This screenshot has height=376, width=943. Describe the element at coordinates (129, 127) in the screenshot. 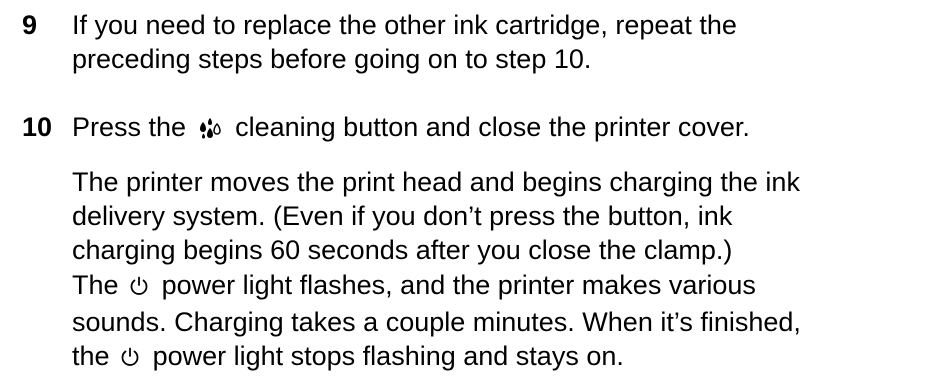

I see `step-text-before-icon: Press the` at that location.